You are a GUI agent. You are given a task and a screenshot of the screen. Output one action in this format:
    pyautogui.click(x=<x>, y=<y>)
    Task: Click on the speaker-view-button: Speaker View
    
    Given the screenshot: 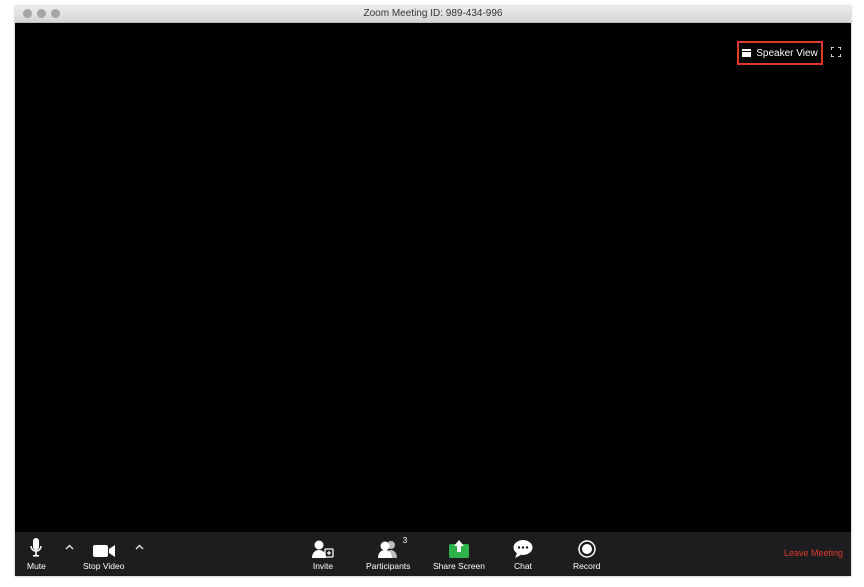 What is the action you would take?
    pyautogui.click(x=780, y=53)
    